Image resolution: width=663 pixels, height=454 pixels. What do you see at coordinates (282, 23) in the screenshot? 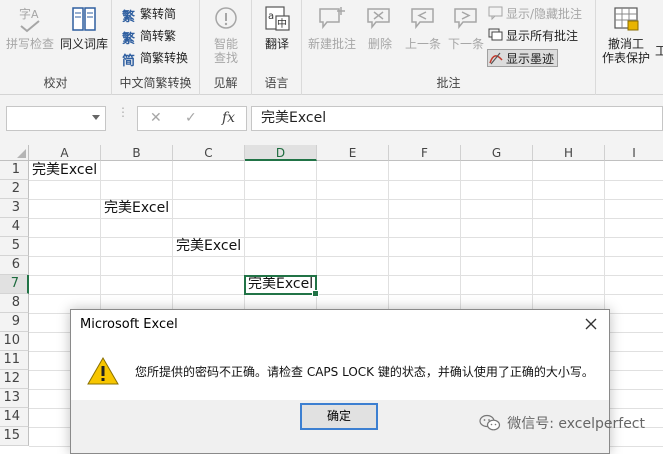
I see `svg-text: 中` at bounding box center [282, 23].